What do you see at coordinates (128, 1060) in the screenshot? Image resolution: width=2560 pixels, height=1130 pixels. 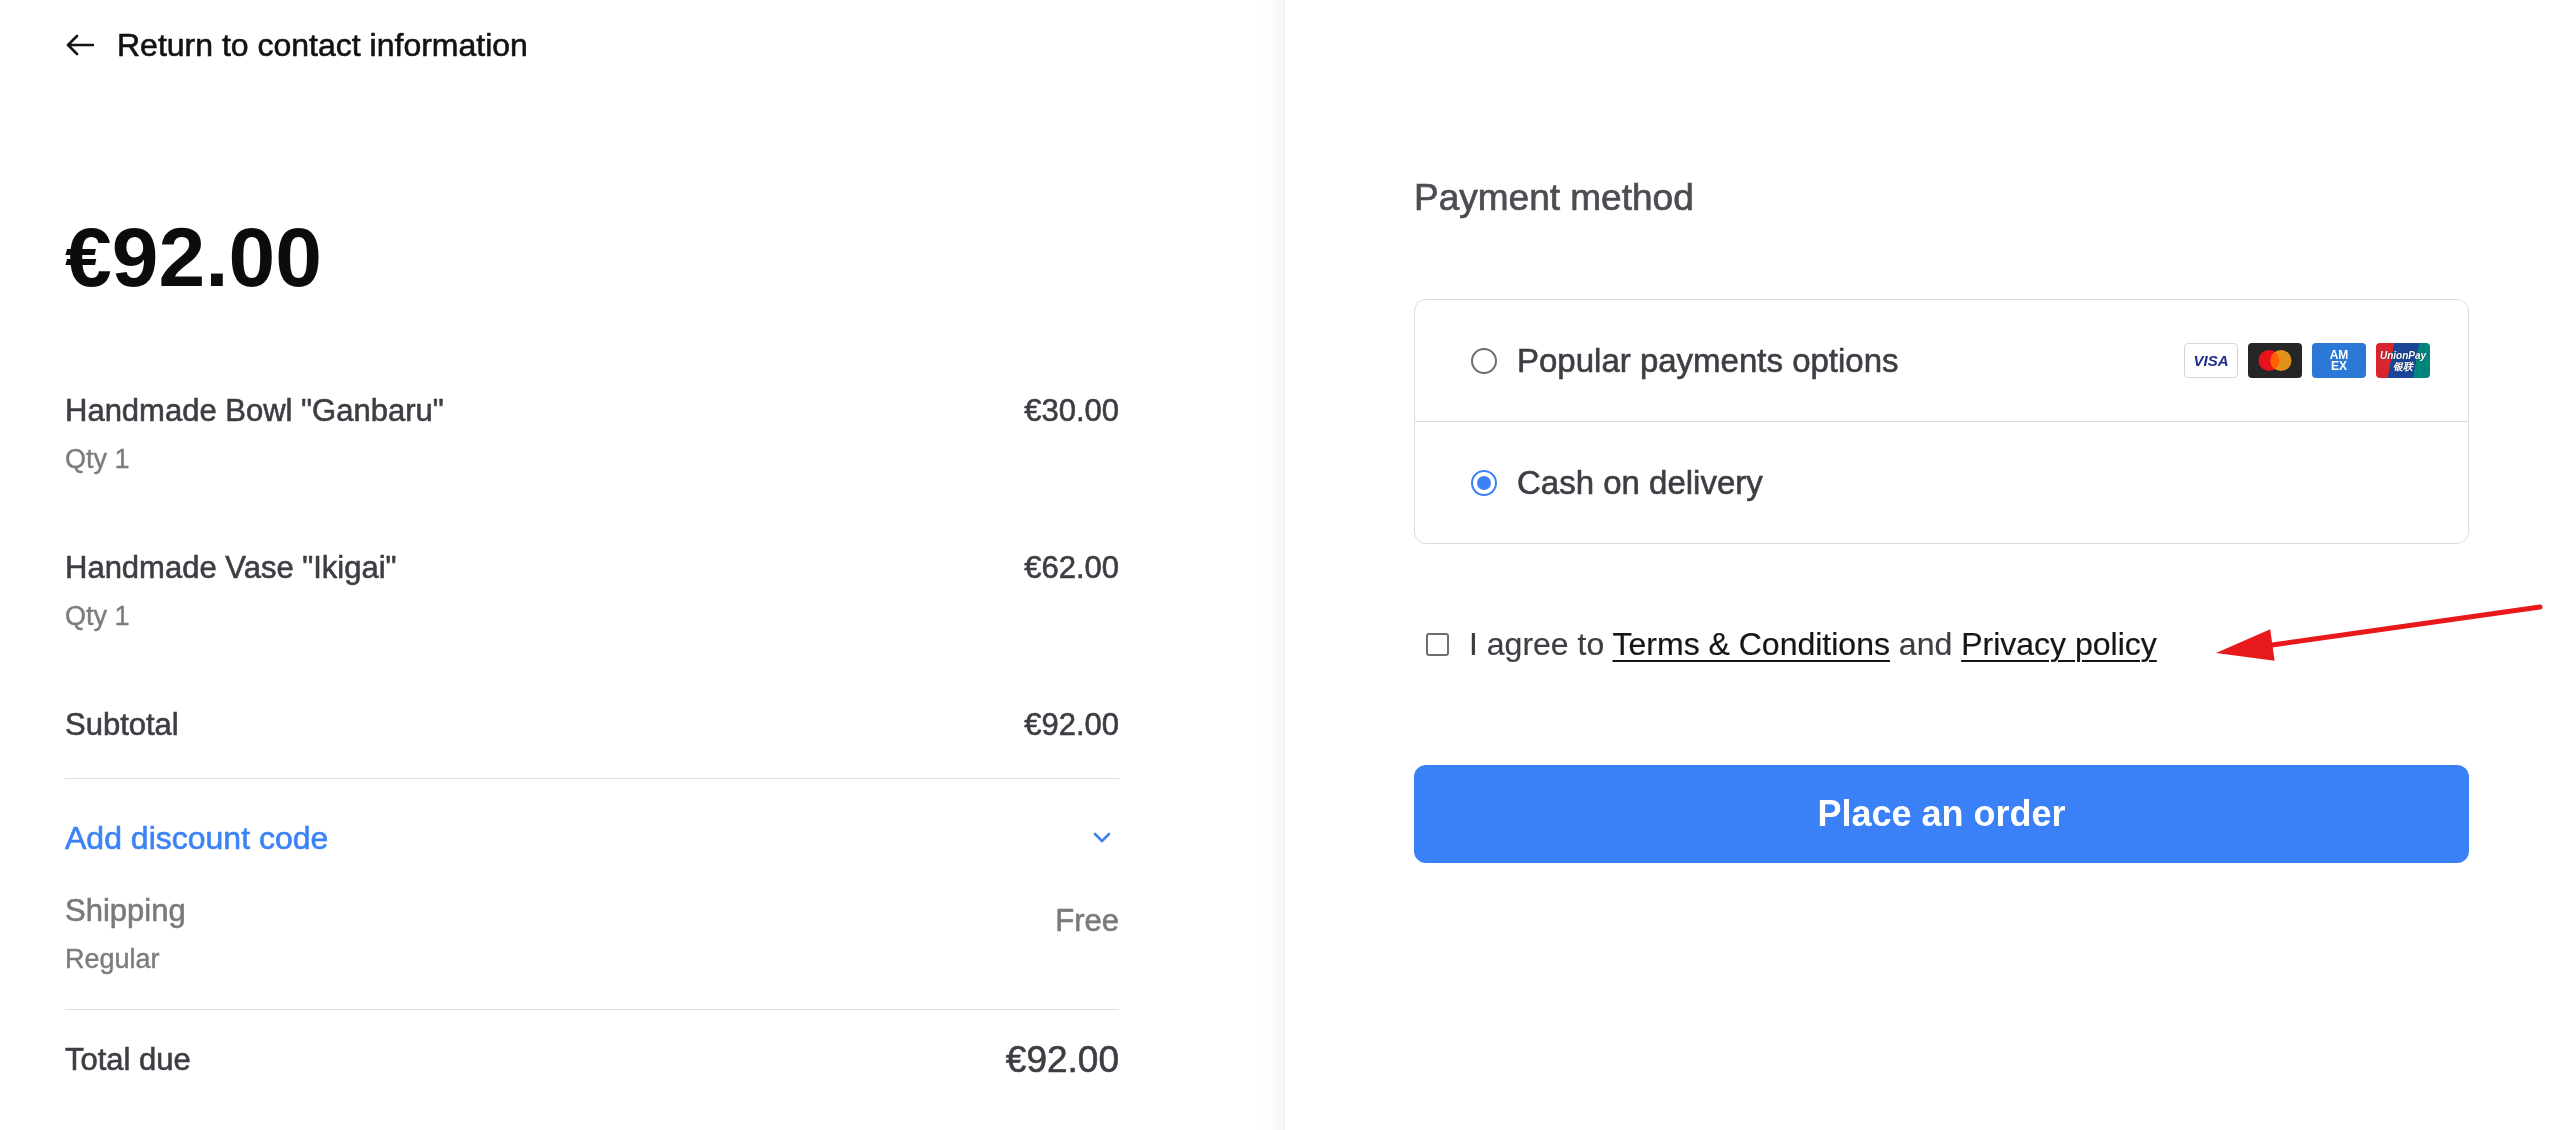 I see `total-label: Total due` at bounding box center [128, 1060].